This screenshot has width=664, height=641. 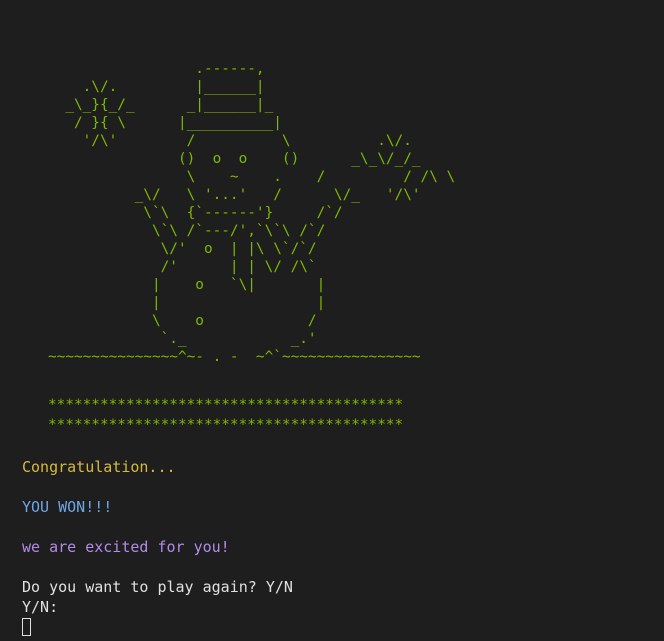 I want to click on excited-message: we are excited for you!, so click(x=126, y=547).